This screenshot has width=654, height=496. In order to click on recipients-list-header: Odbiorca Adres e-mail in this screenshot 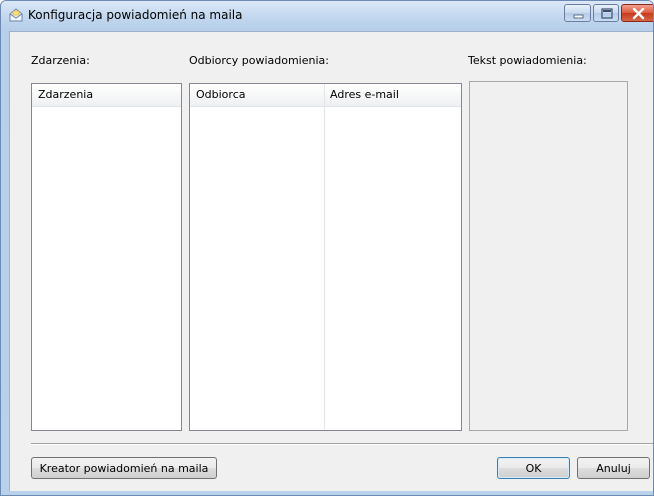, I will do `click(325, 95)`.